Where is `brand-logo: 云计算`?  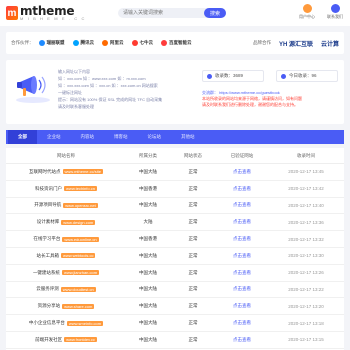
brand-logo: 云计算 is located at coordinates (330, 43).